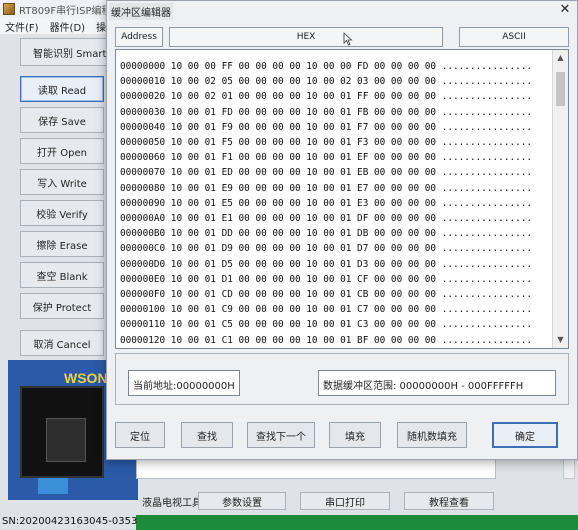 This screenshot has height=530, width=578. Describe the element at coordinates (345, 501) in the screenshot. I see `serial-print-button: 串口打印` at that location.